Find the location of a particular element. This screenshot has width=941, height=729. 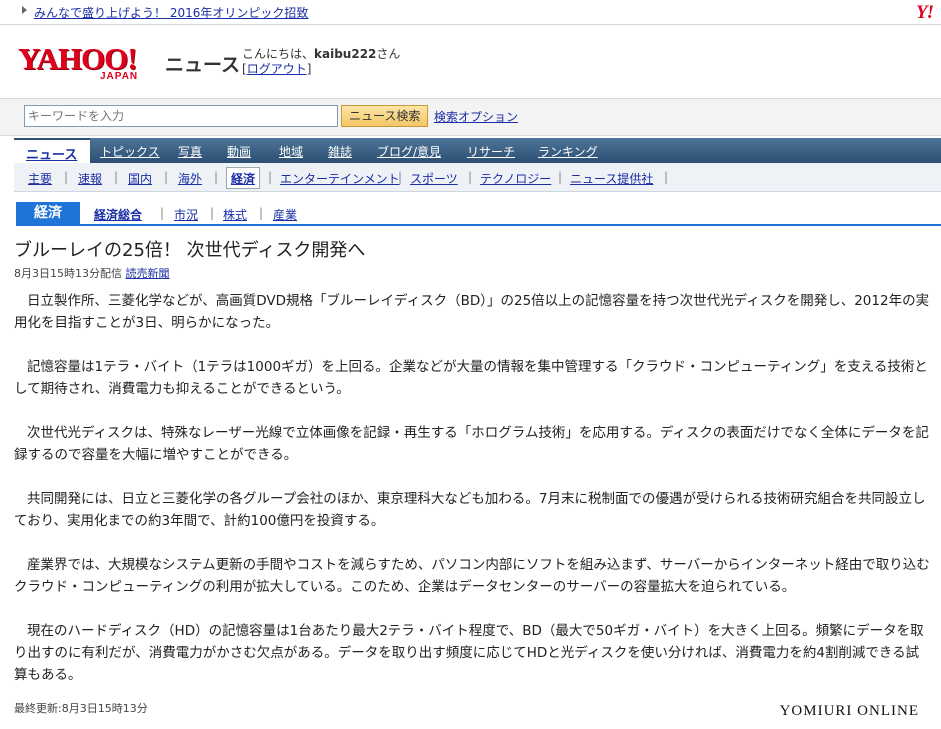

tab-topics: トピックス is located at coordinates (130, 151).